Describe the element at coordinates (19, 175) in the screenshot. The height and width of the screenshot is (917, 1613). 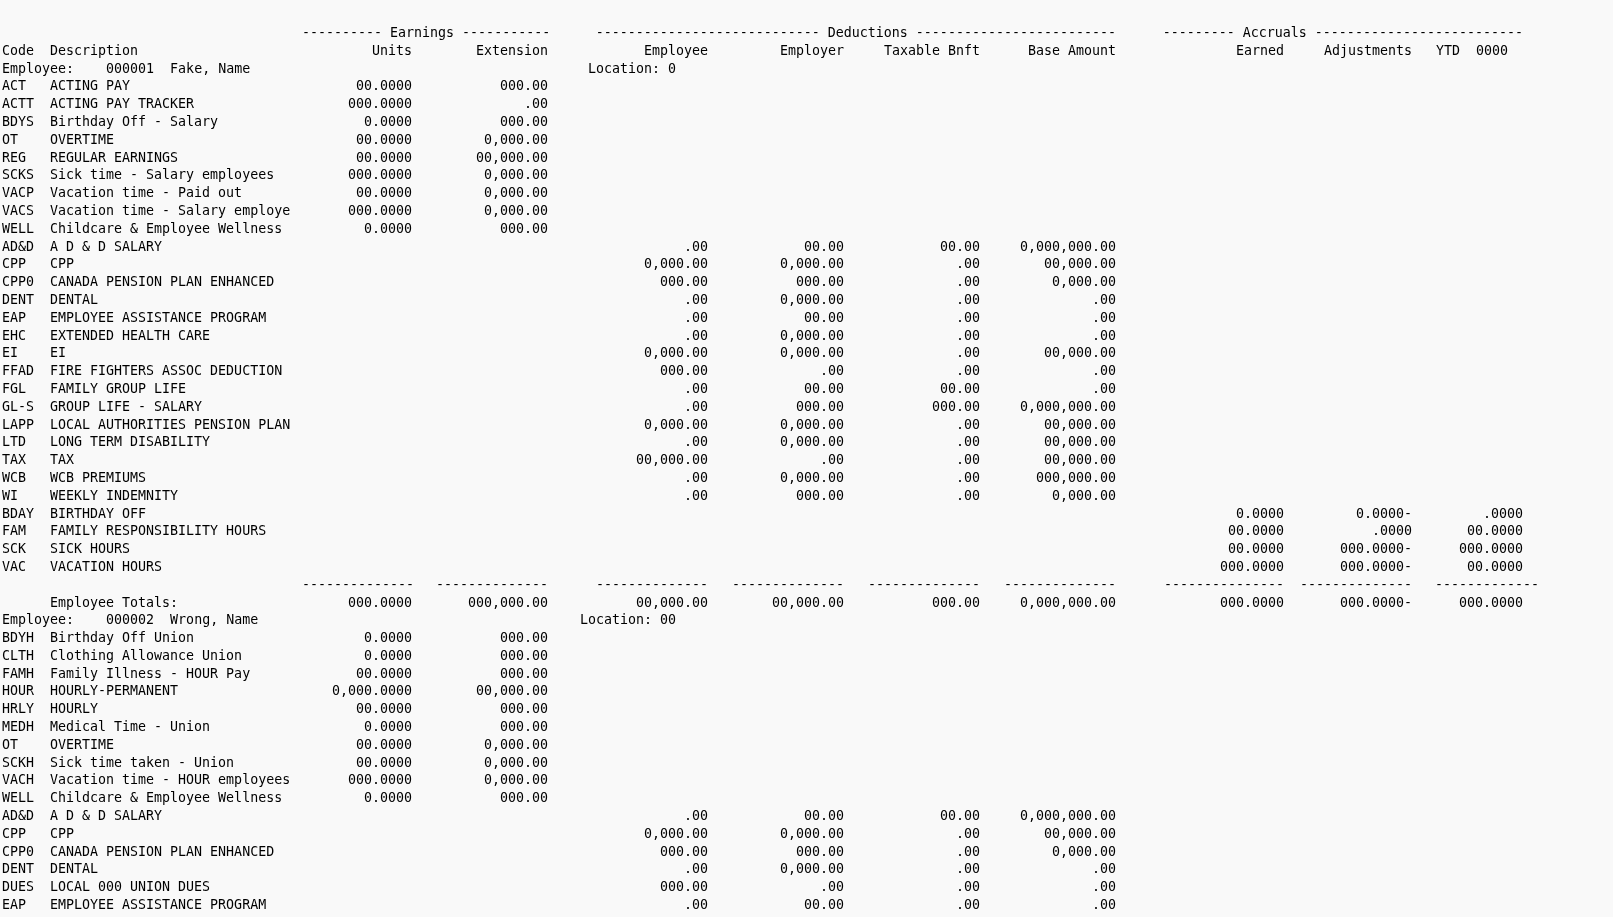
I see `code-cell-text: SCKS` at that location.